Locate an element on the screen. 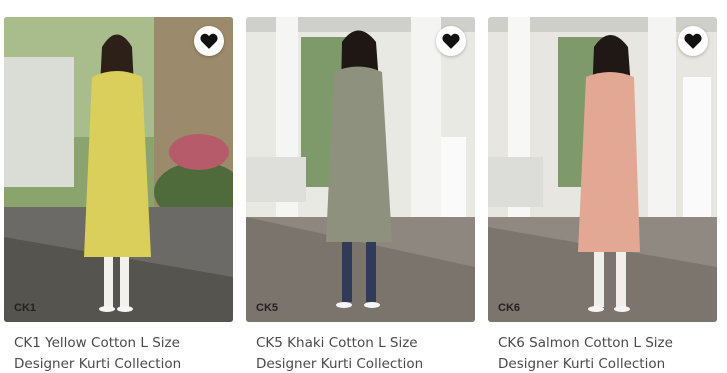 Image resolution: width=727 pixels, height=373 pixels. product-code-label: CK6 is located at coordinates (509, 308).